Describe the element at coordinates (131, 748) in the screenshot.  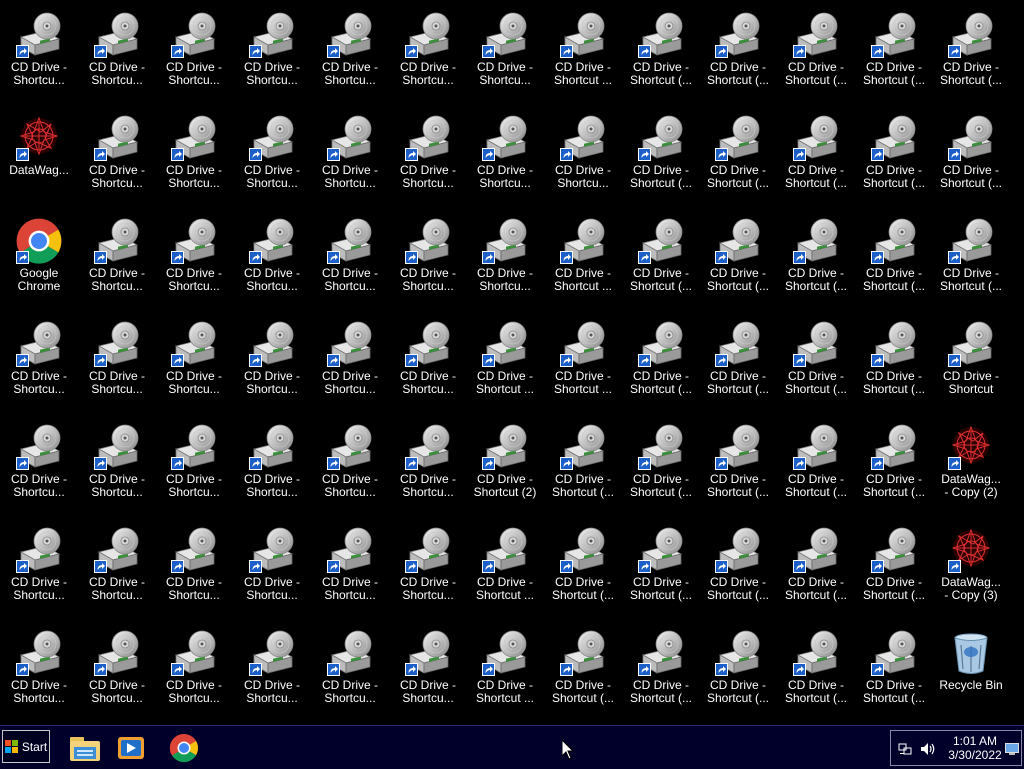
I see `taskbar-media-player` at that location.